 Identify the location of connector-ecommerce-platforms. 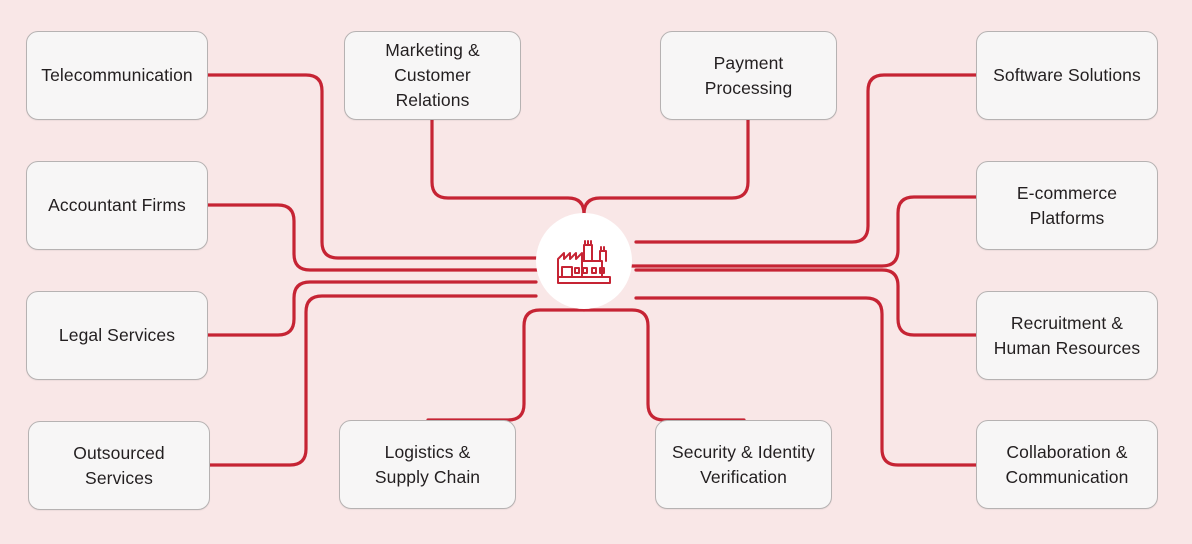
(804, 231).